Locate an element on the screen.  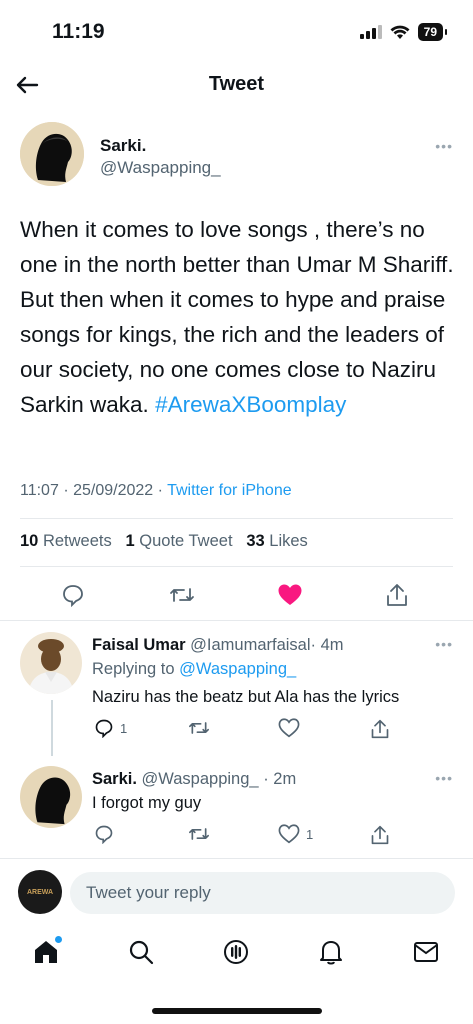
like-button: 1 is located at coordinates (295, 834).